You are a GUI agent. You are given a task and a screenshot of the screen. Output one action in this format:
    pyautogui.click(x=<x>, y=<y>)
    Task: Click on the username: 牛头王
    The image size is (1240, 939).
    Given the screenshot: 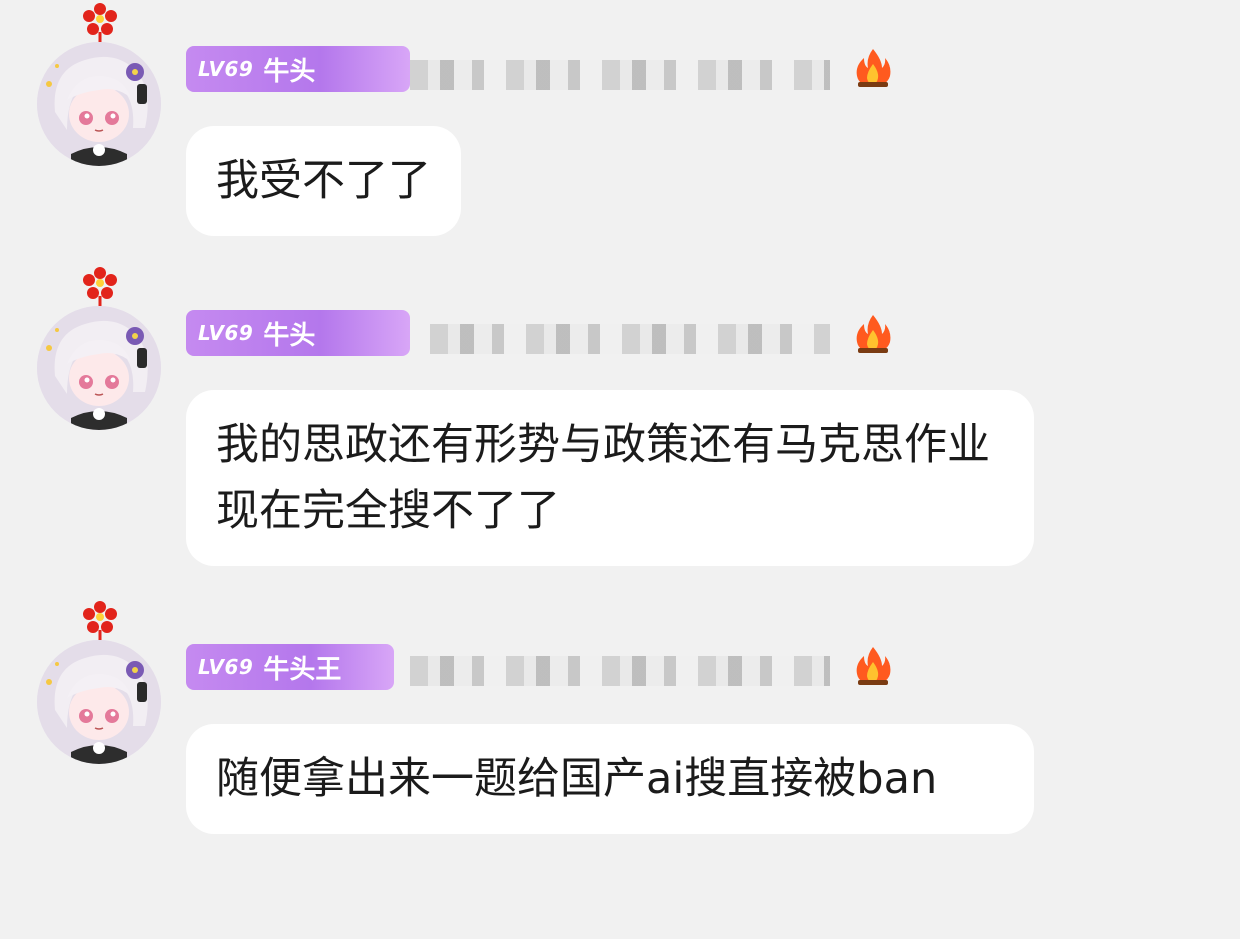 What is the action you would take?
    pyautogui.click(x=302, y=669)
    